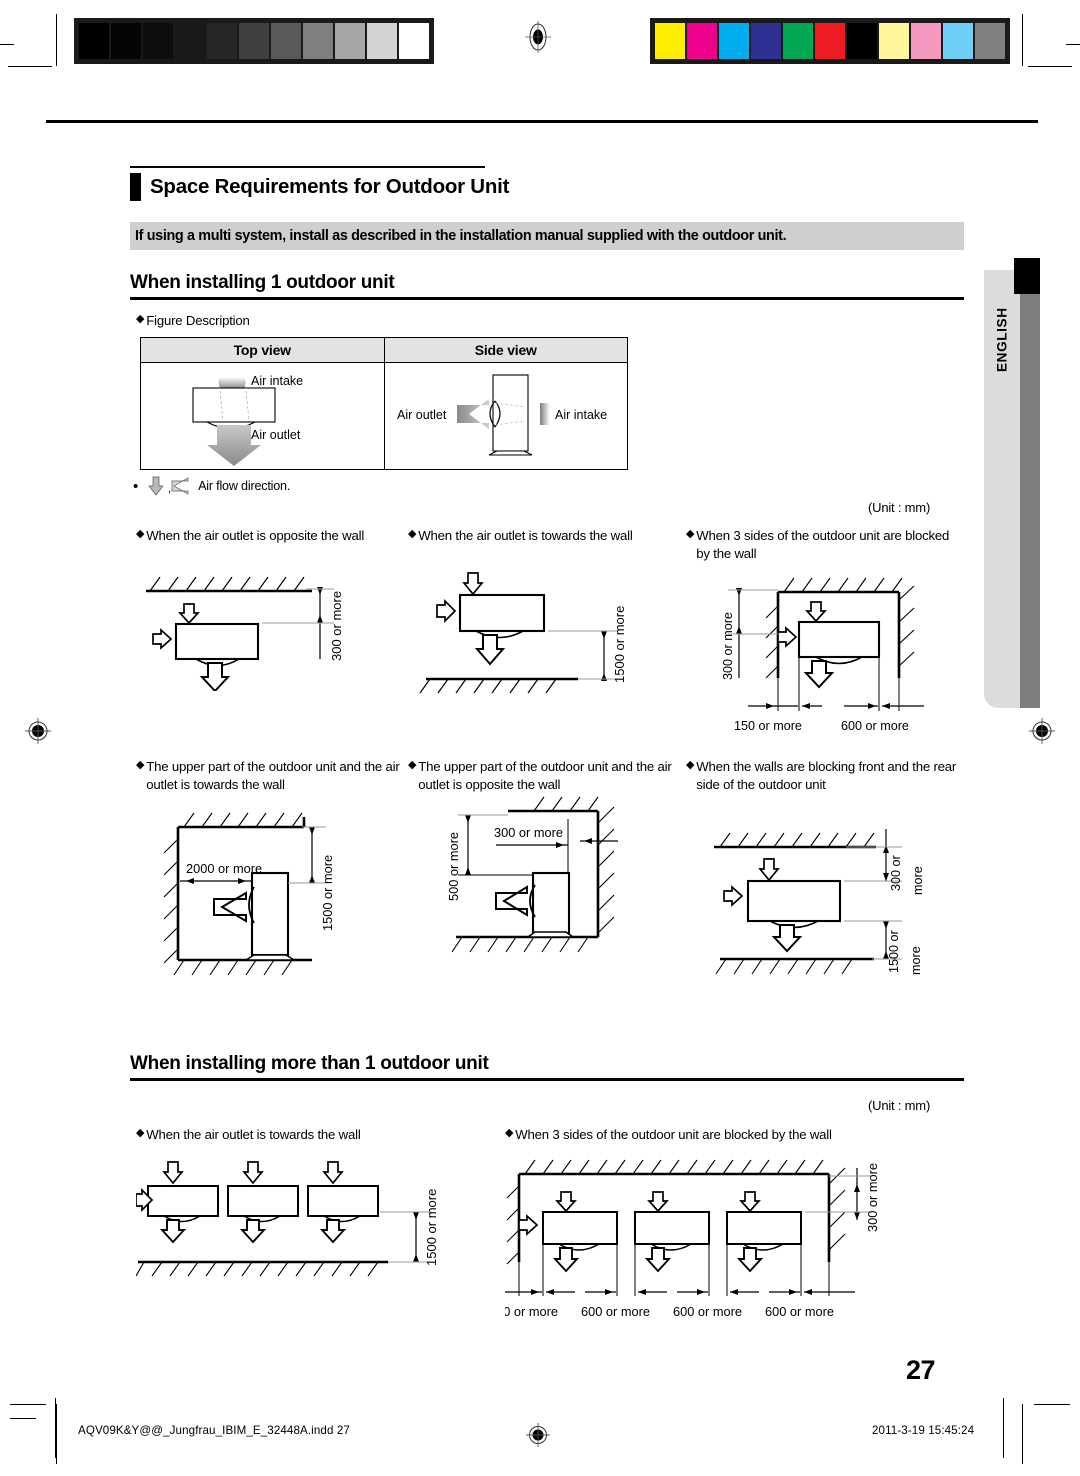 The image size is (1080, 1476). I want to click on color-calibration-bar, so click(830, 41).